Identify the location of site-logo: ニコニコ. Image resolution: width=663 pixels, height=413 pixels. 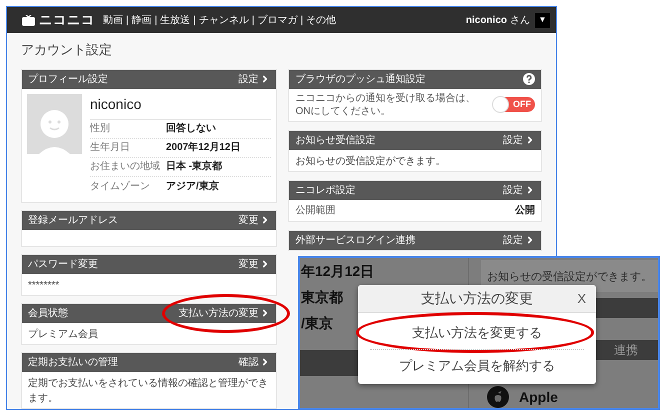
(67, 20).